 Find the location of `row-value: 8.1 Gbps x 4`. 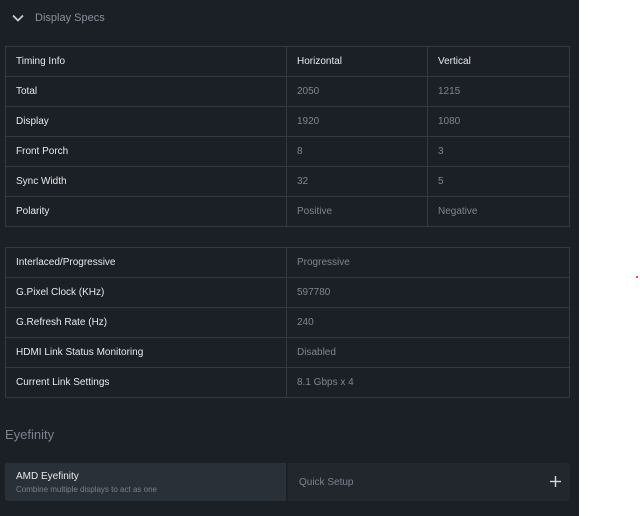

row-value: 8.1 Gbps x 4 is located at coordinates (428, 382).